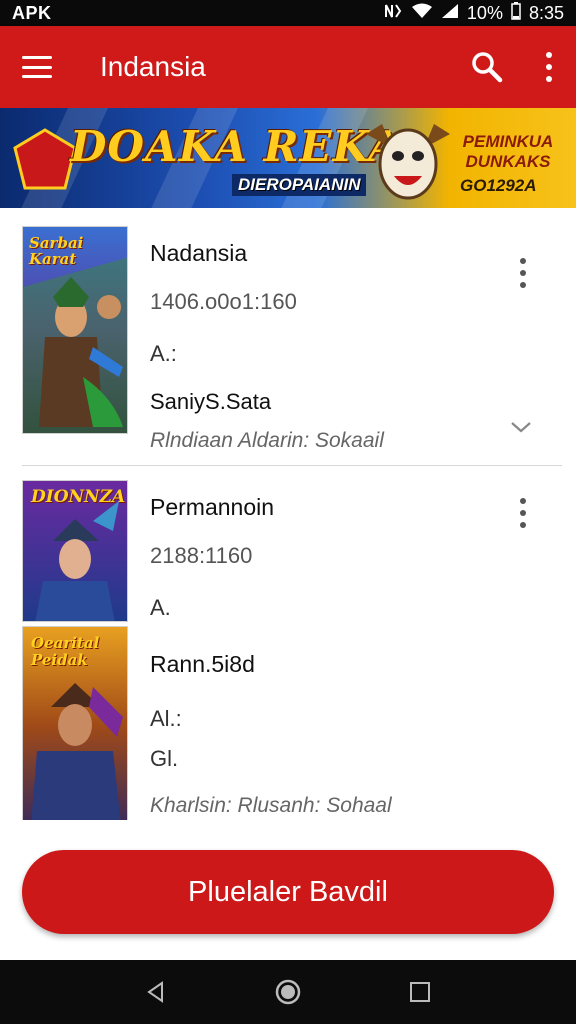 The width and height of the screenshot is (576, 1024). Describe the element at coordinates (212, 507) in the screenshot. I see `item-title: Permannoin` at that location.